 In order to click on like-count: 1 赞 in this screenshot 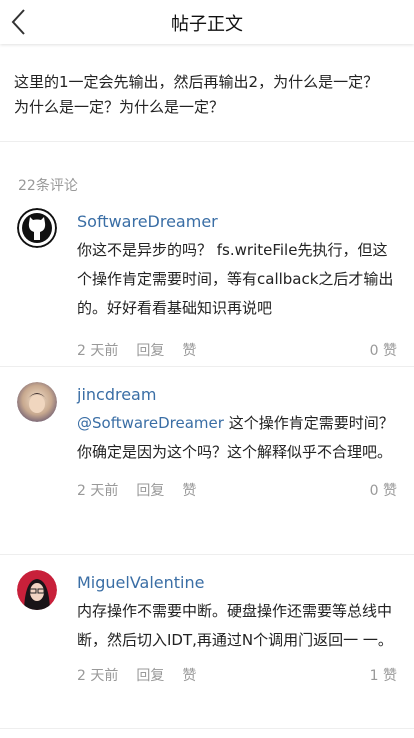, I will do `click(383, 676)`.